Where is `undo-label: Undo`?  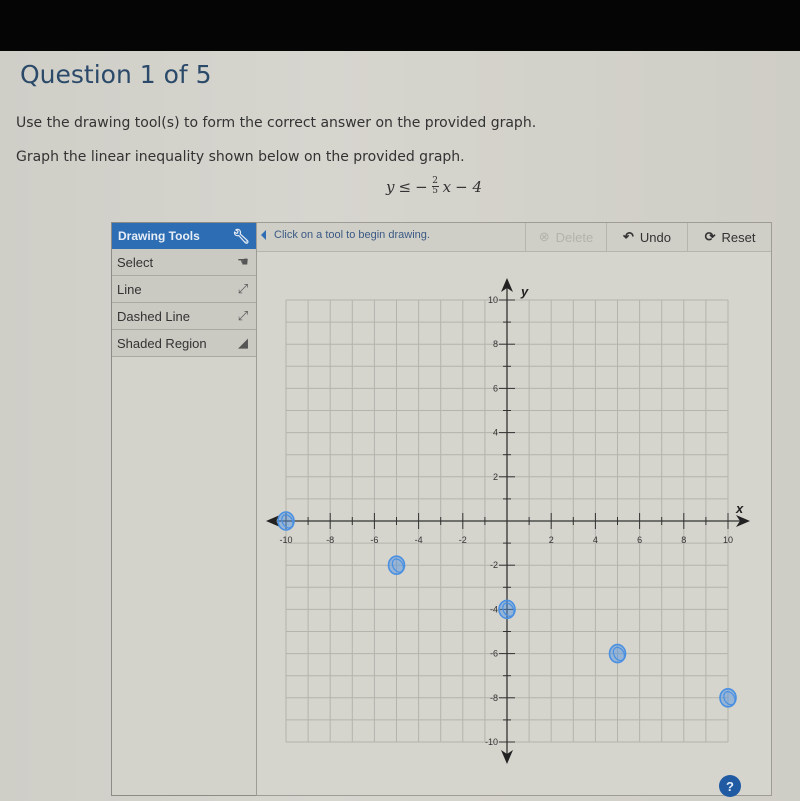 undo-label: Undo is located at coordinates (655, 237).